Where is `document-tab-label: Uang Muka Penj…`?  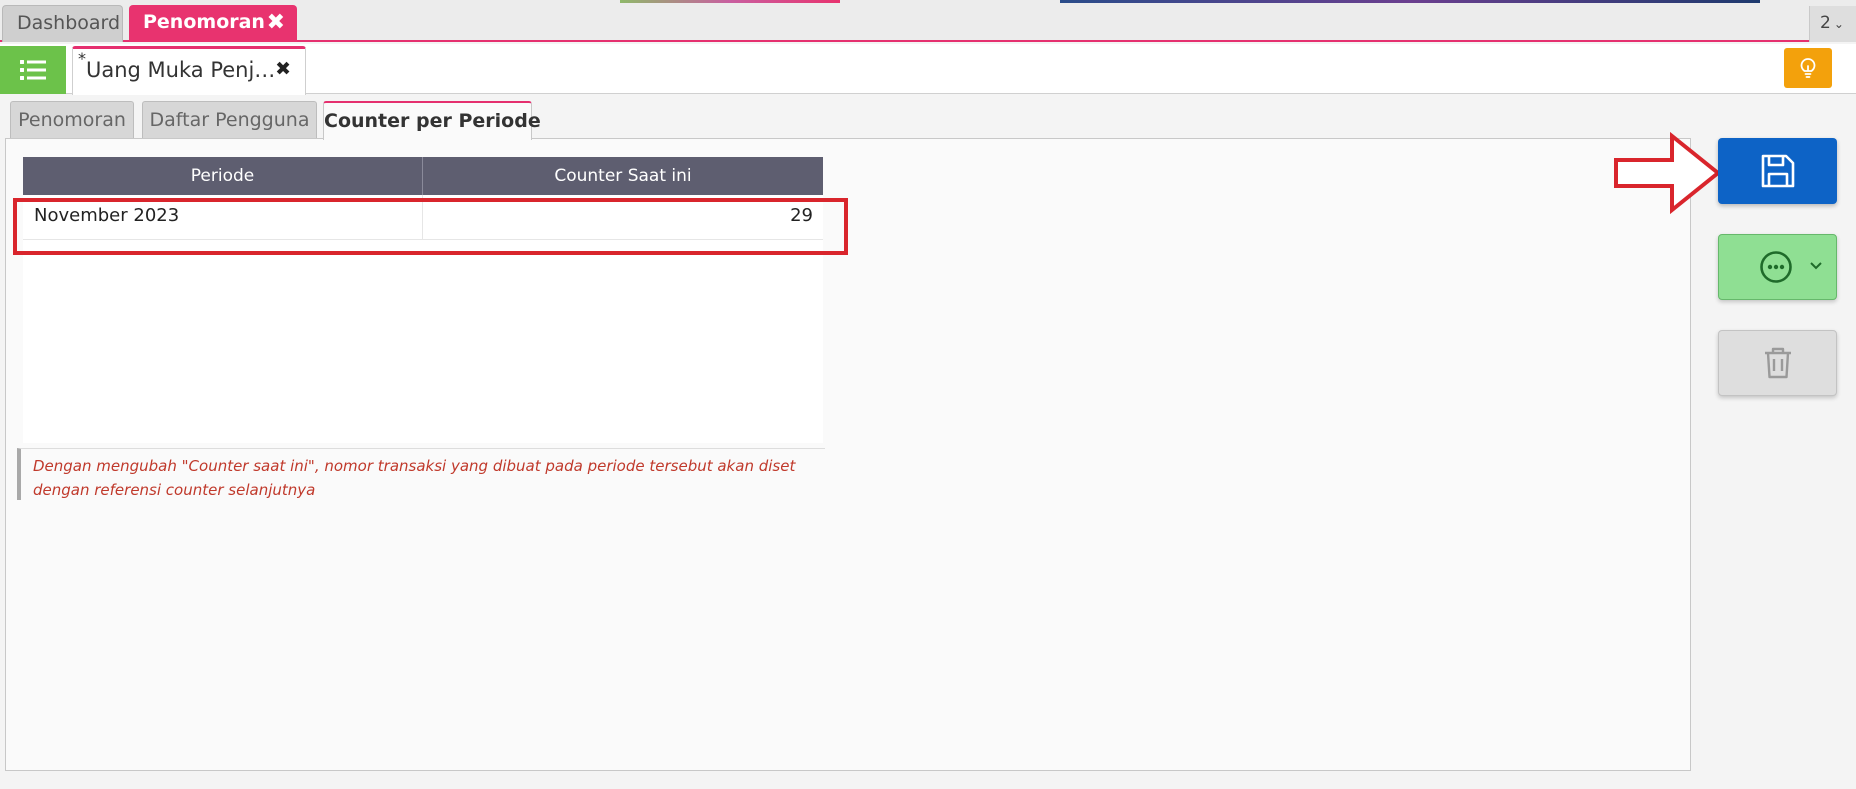
document-tab-label: Uang Muka Penj… is located at coordinates (181, 70).